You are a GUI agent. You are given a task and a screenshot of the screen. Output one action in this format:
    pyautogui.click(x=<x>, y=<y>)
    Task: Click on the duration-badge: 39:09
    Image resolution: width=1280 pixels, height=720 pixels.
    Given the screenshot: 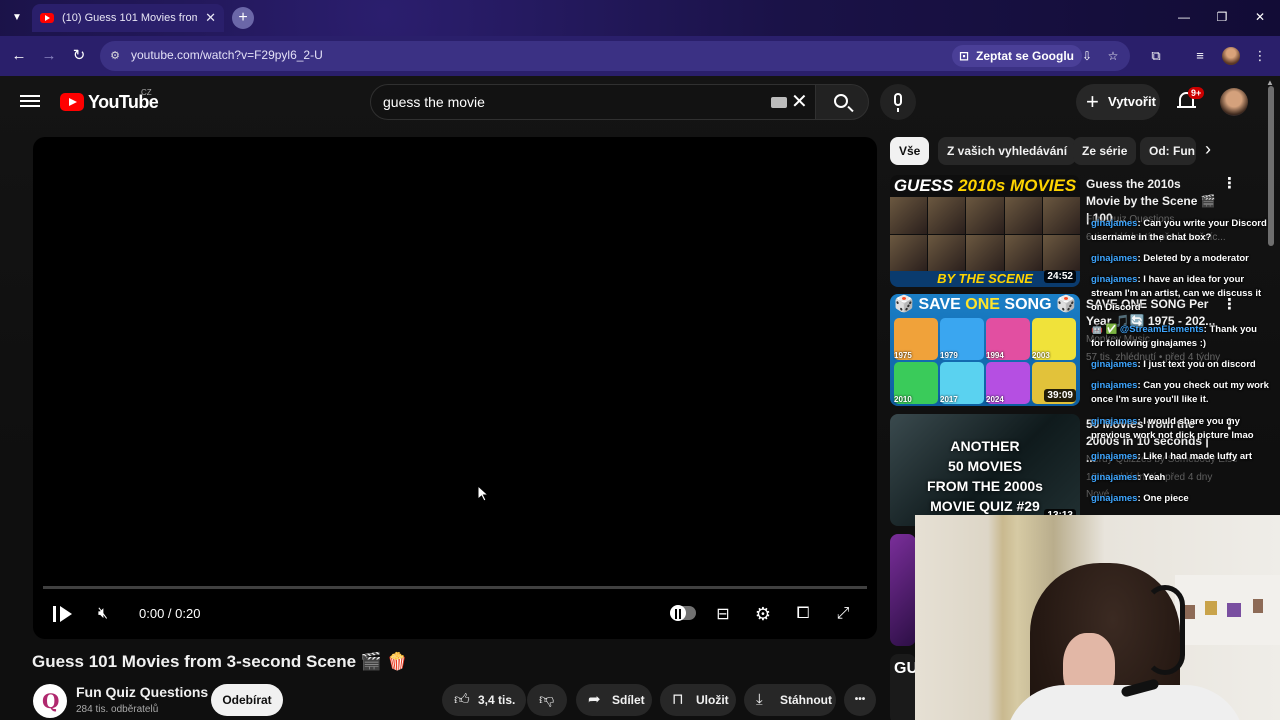 What is the action you would take?
    pyautogui.click(x=1060, y=395)
    